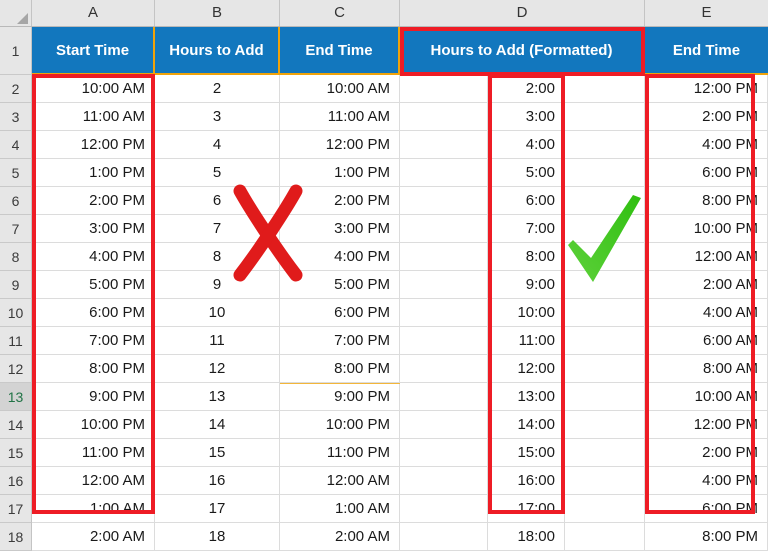 The width and height of the screenshot is (768, 551). Describe the element at coordinates (605, 117) in the screenshot. I see `cell-dblank23` at that location.